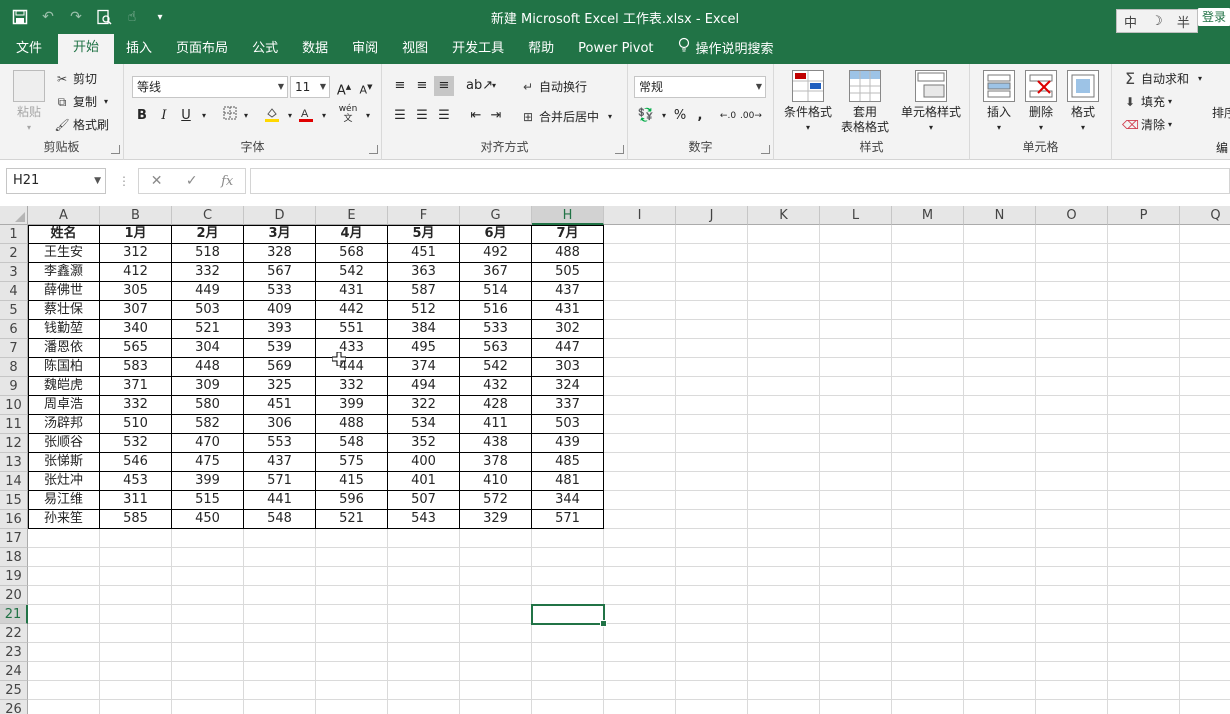 The image size is (1230, 714). What do you see at coordinates (1147, 124) in the screenshot?
I see `clear-button: ⌫ 清除 ▾` at bounding box center [1147, 124].